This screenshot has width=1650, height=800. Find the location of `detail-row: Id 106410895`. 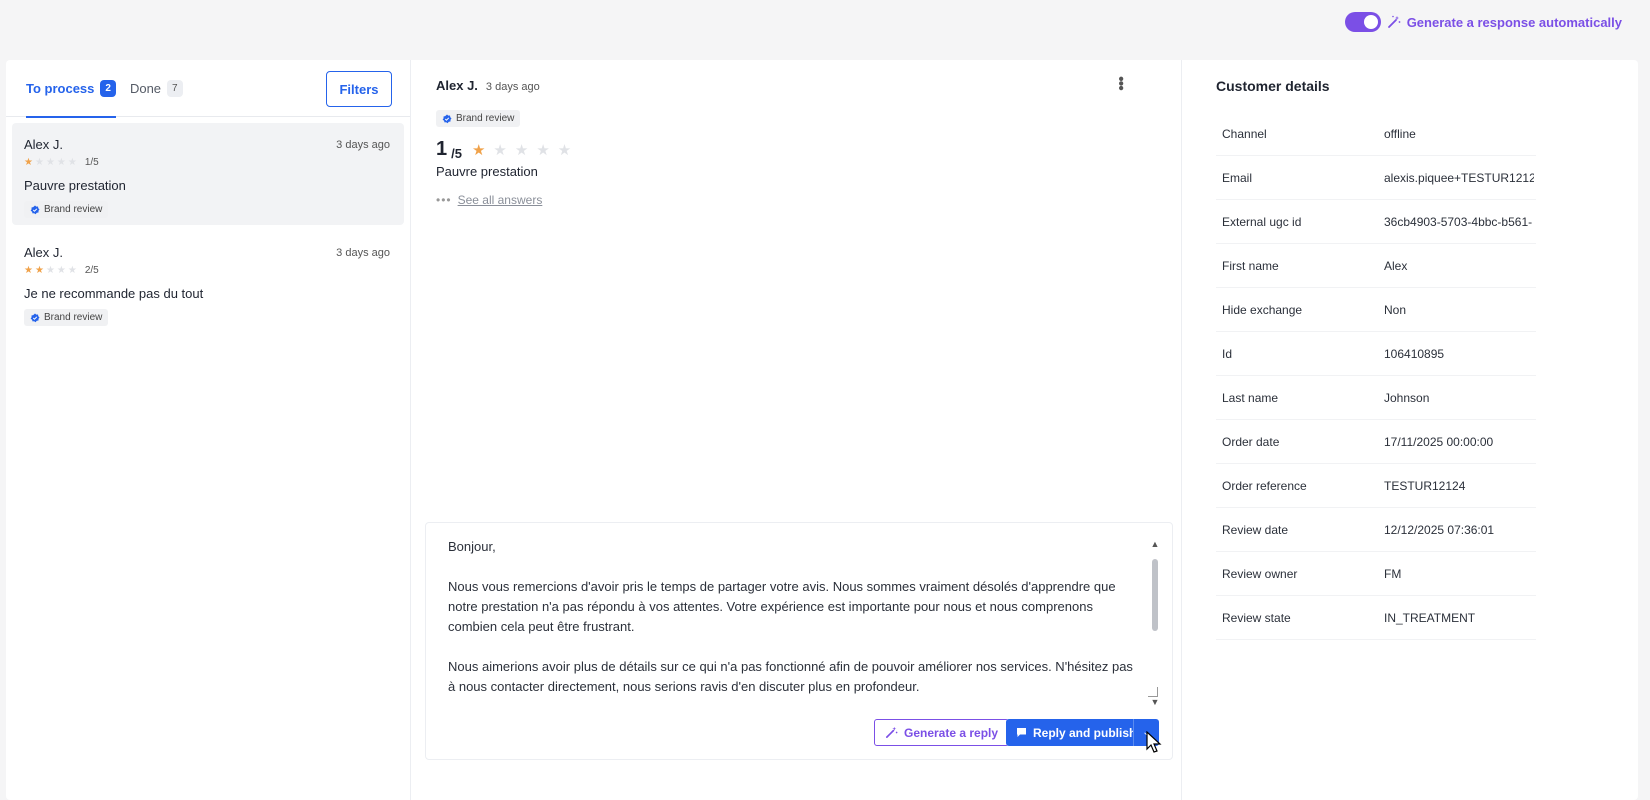

detail-row: Id 106410895 is located at coordinates (1376, 354).